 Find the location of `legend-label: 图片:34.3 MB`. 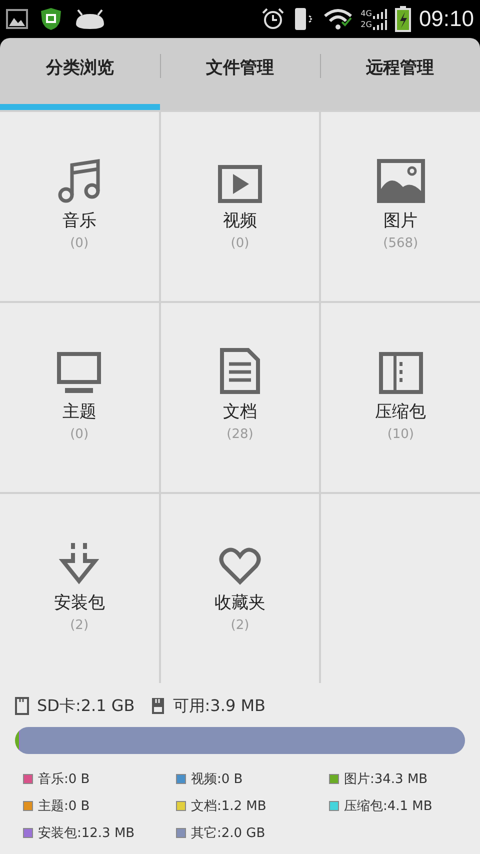

legend-label: 图片:34.3 MB is located at coordinates (386, 779).